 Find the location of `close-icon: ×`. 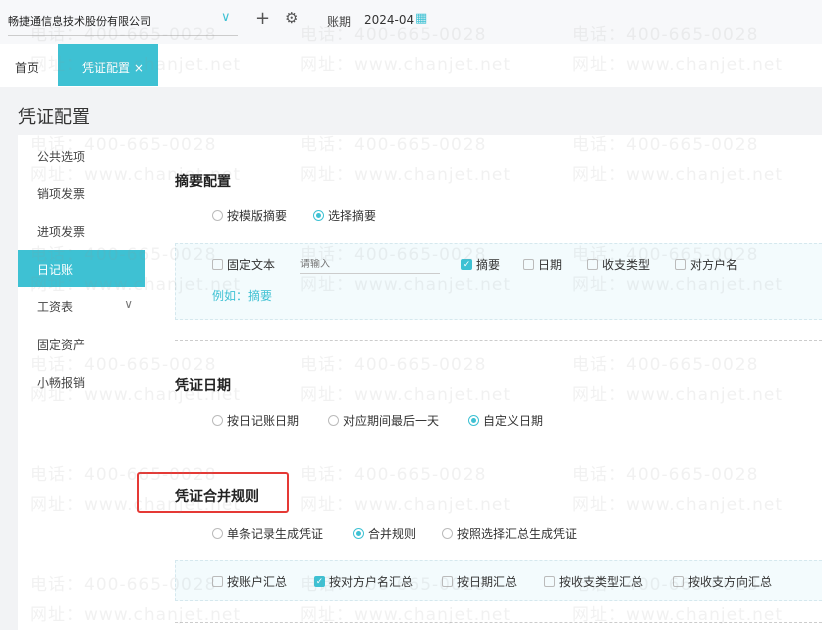

close-icon: × is located at coordinates (139, 68).